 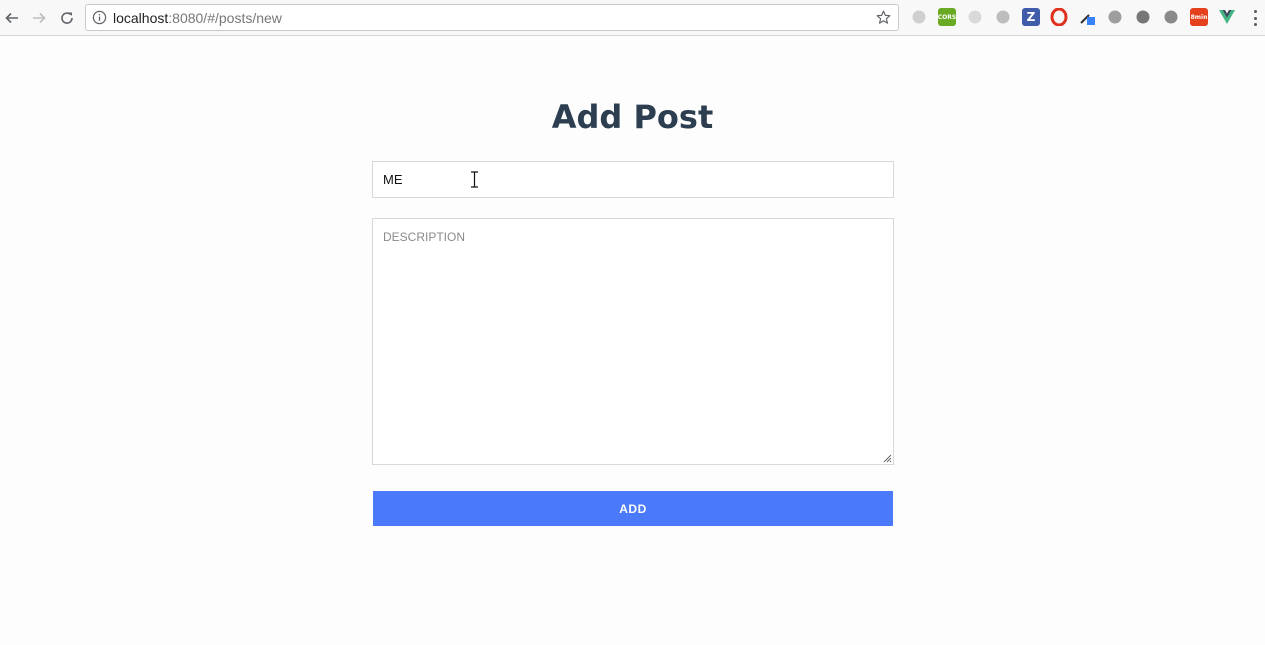 I want to click on pin-extension-icon, so click(x=1115, y=17).